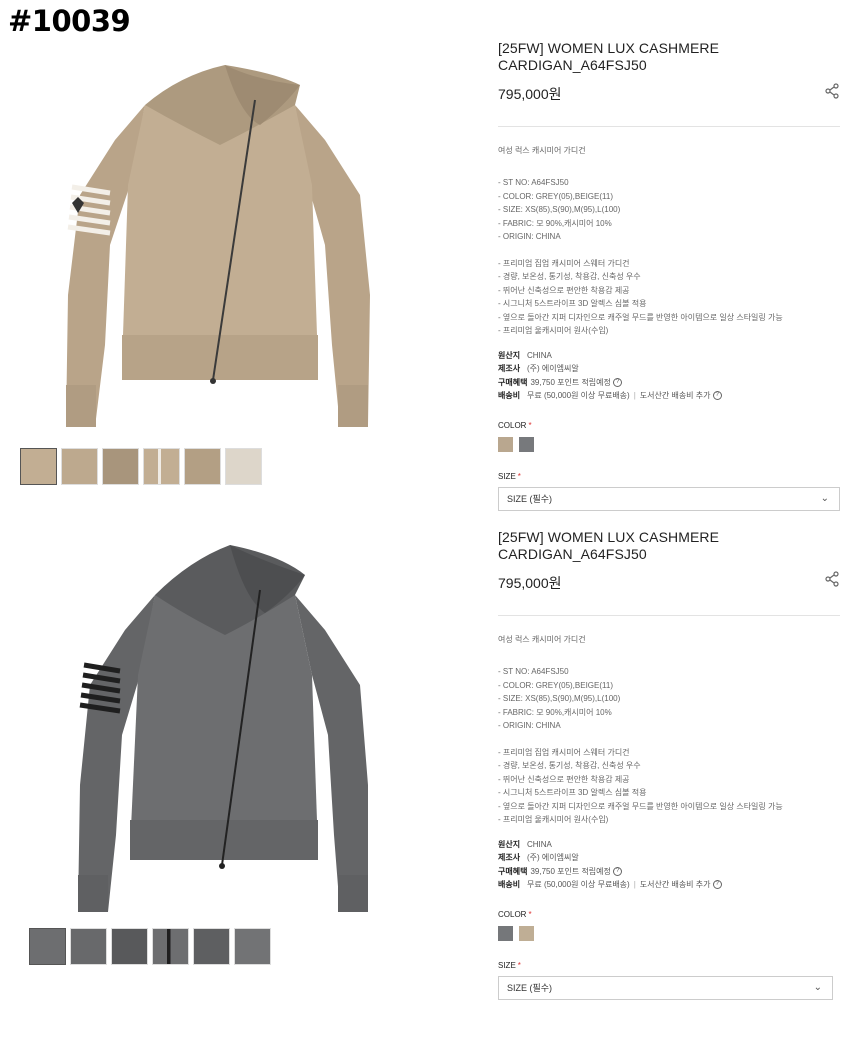 The width and height of the screenshot is (860, 1038). What do you see at coordinates (553, 330) in the screenshot?
I see `feature-item: - 프리미엄 울캐시미어 원사(수입)` at bounding box center [553, 330].